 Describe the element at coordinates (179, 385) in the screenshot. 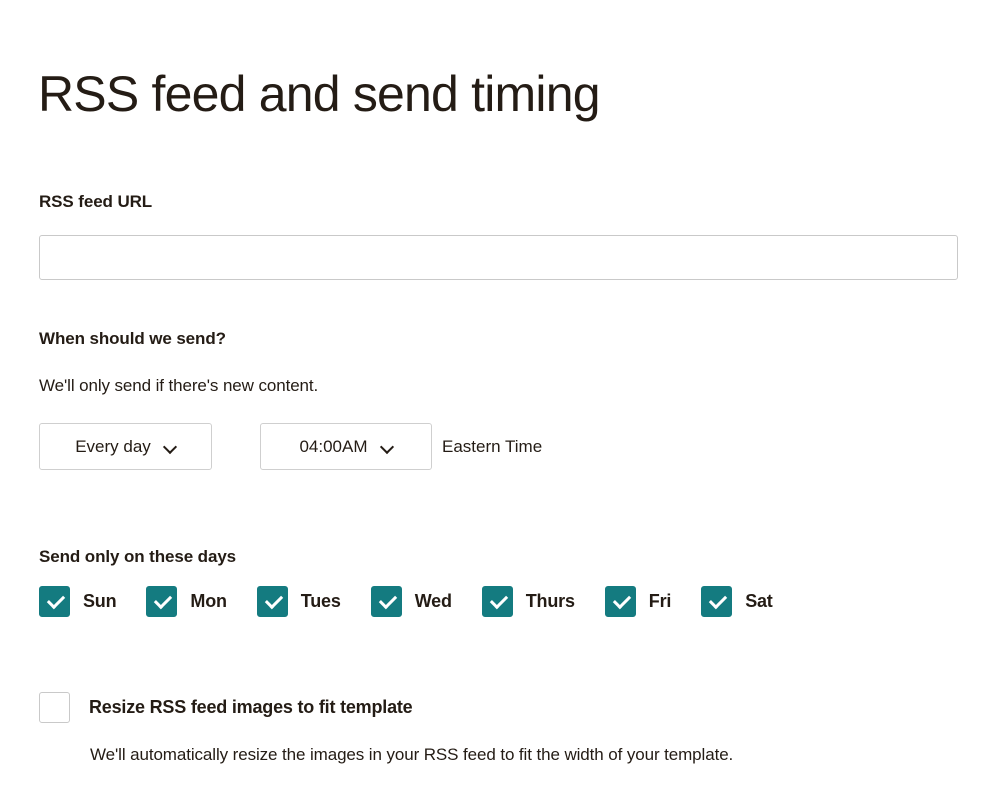

I see `send-timing-help-text: We'll only send if there's new content.` at that location.